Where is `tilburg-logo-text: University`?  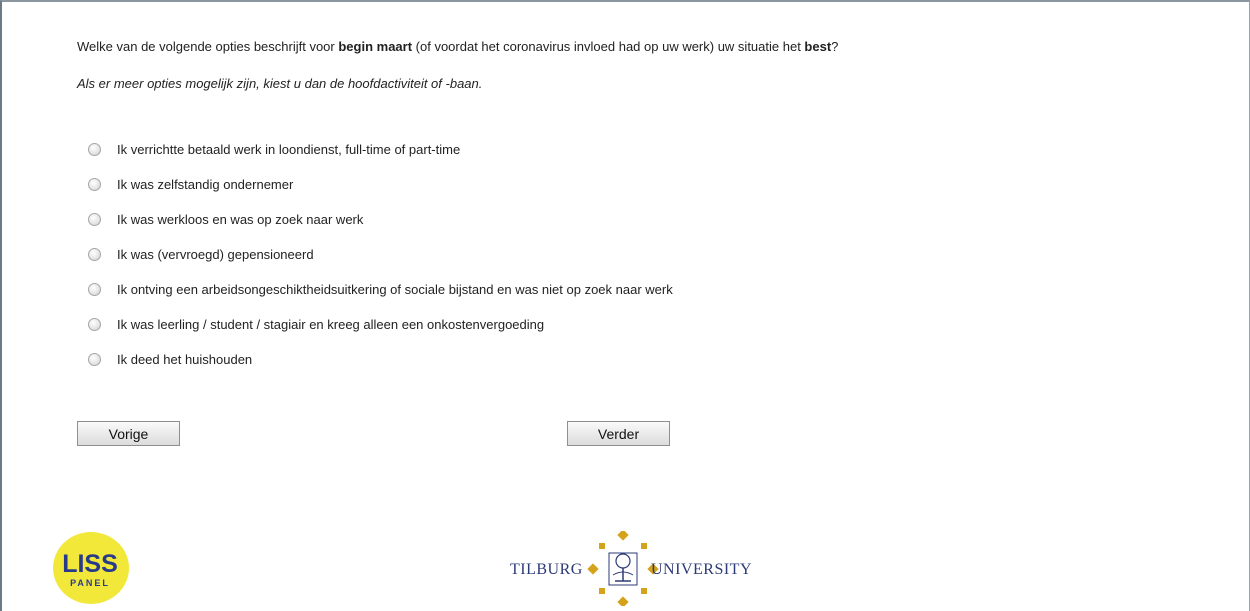 tilburg-logo-text: University is located at coordinates (701, 569).